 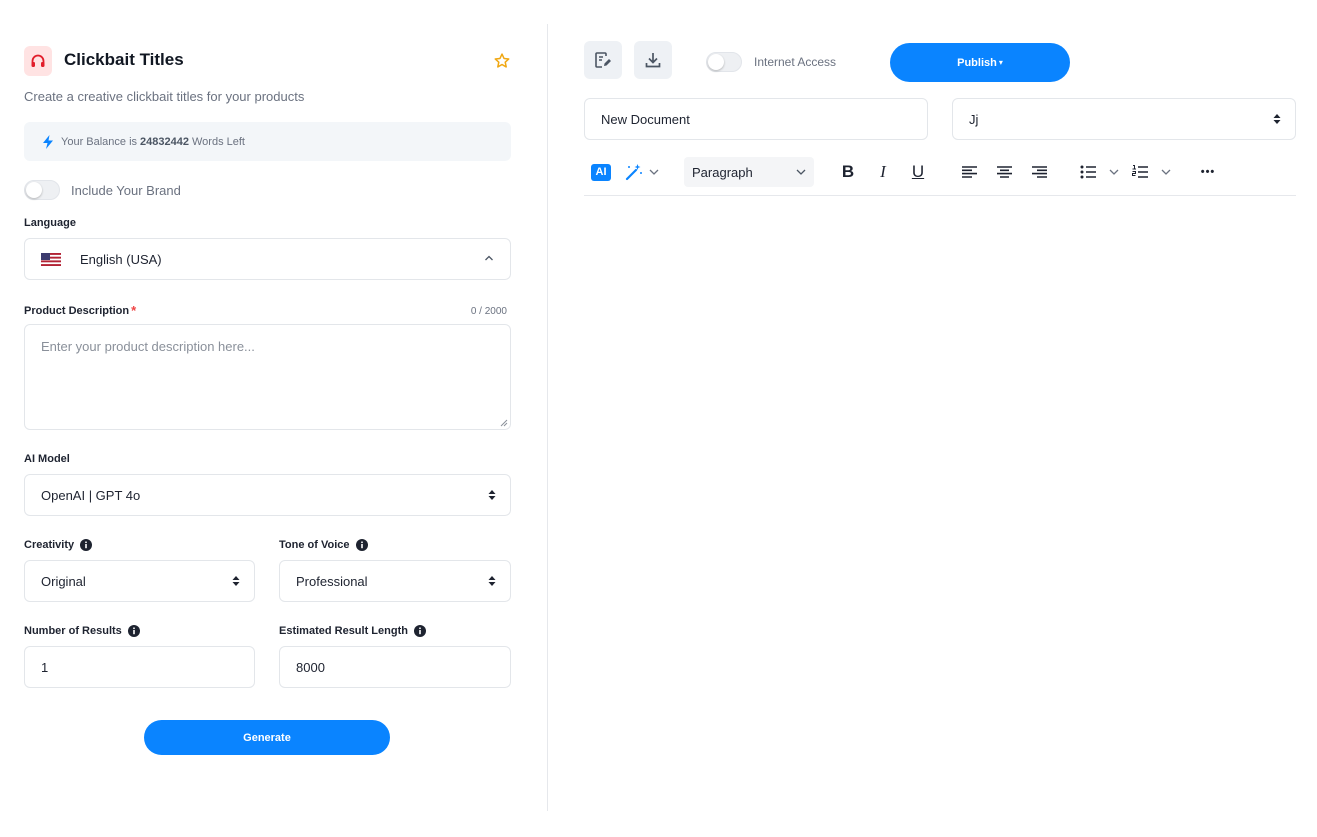 I want to click on bullet-list-icon, so click(x=1099, y=172).